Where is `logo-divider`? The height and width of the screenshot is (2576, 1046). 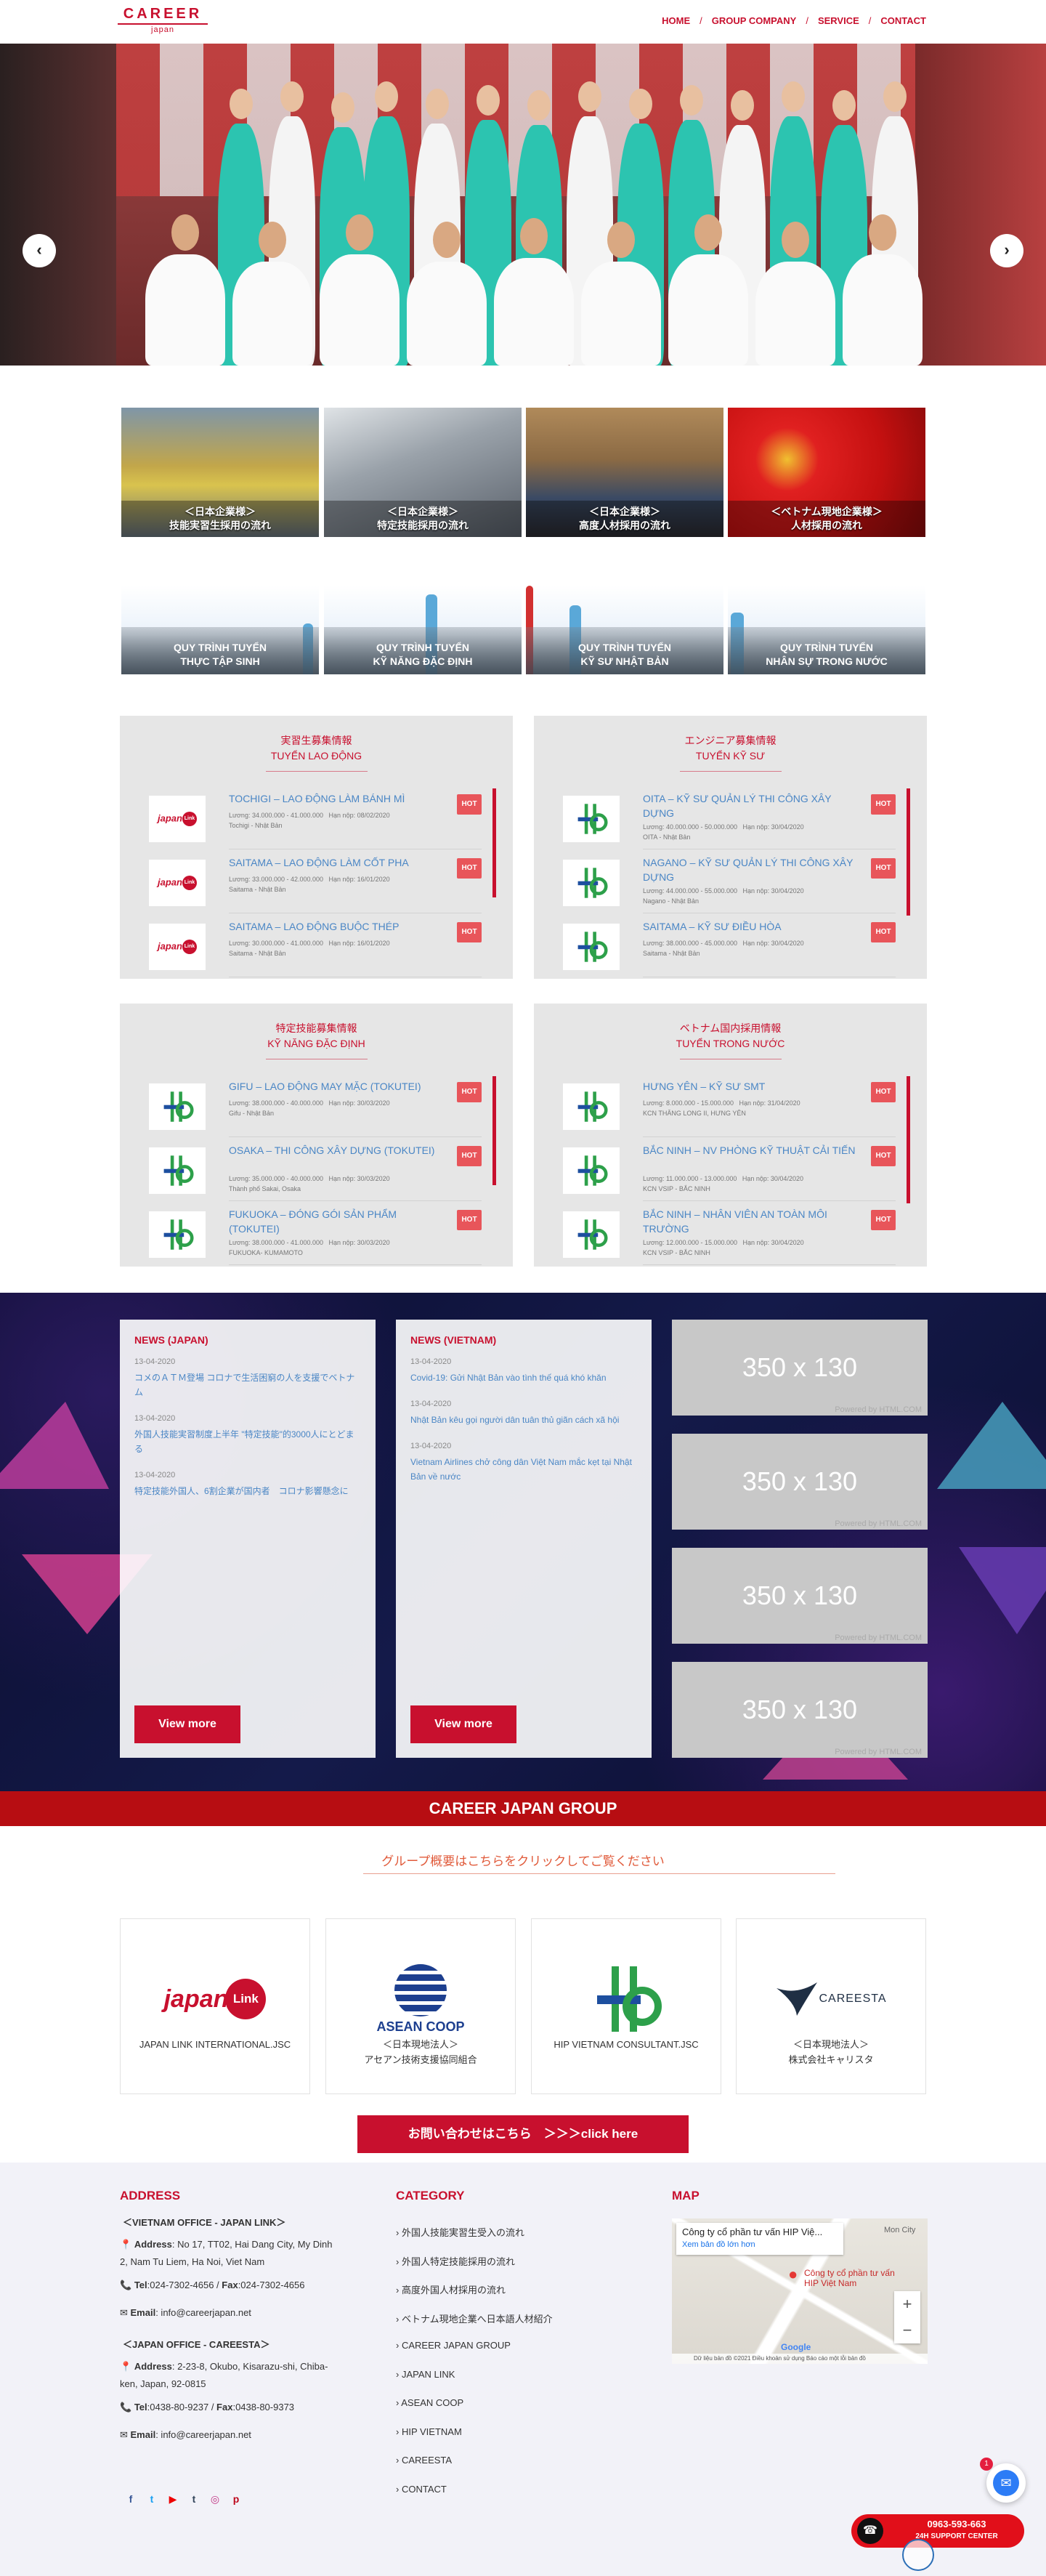
logo-divider is located at coordinates (163, 24).